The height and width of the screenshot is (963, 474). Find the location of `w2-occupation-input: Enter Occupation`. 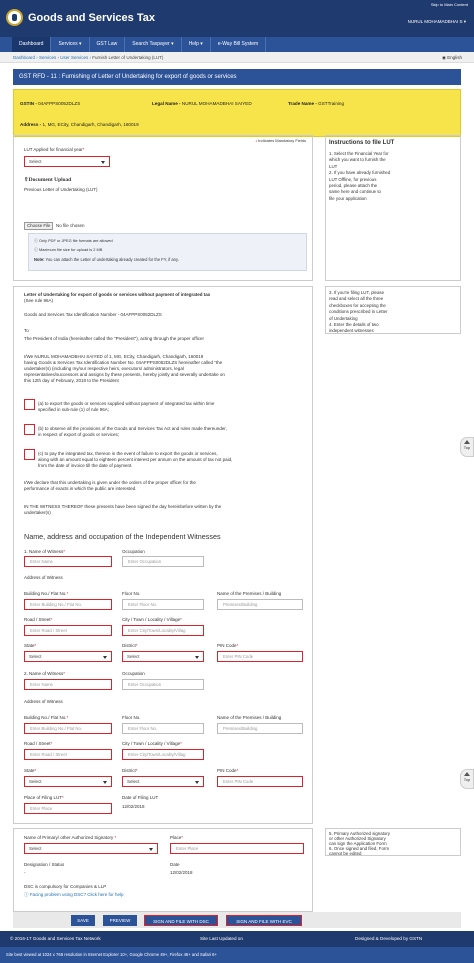

w2-occupation-input: Enter Occupation is located at coordinates (163, 684).